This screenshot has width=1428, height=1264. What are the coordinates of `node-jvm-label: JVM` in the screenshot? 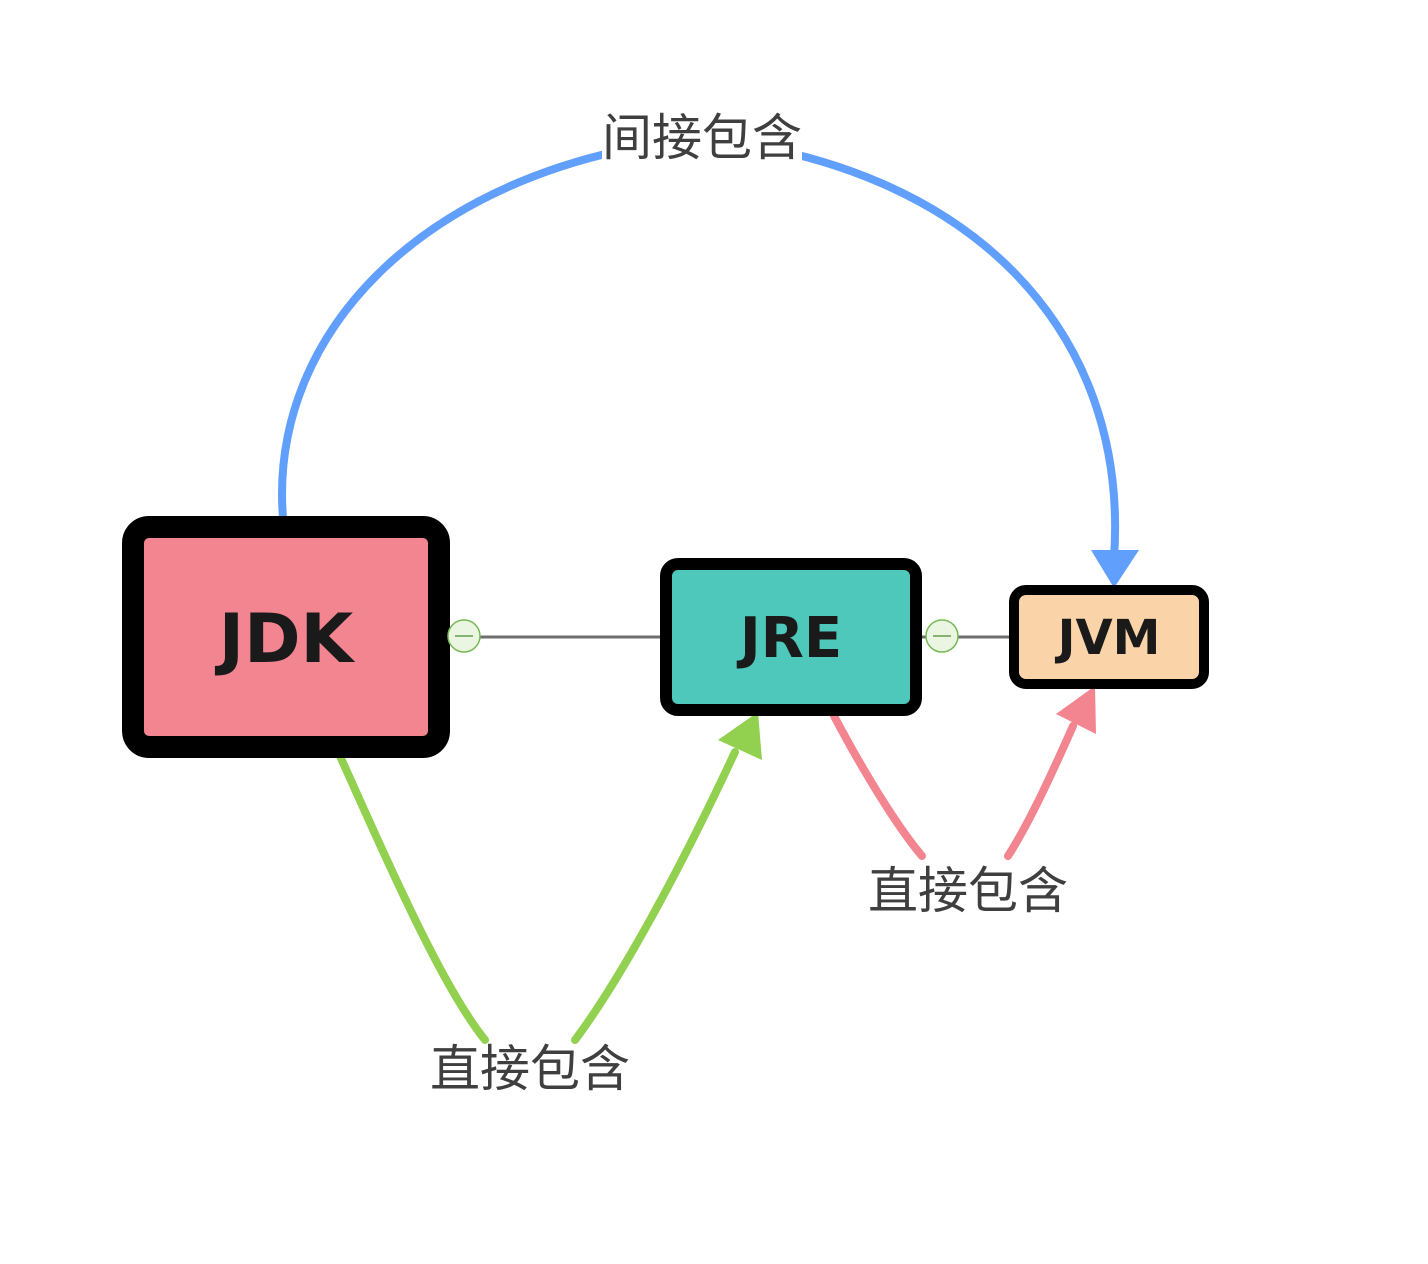 It's located at (1108, 638).